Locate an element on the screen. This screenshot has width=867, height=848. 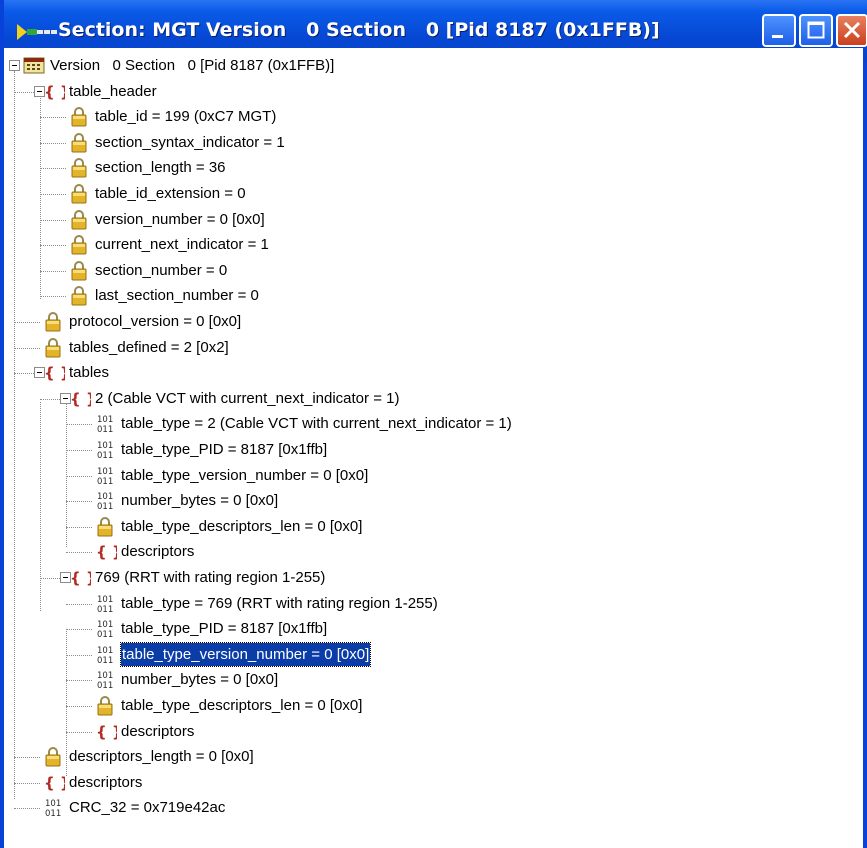
minimize-button is located at coordinates (779, 30).